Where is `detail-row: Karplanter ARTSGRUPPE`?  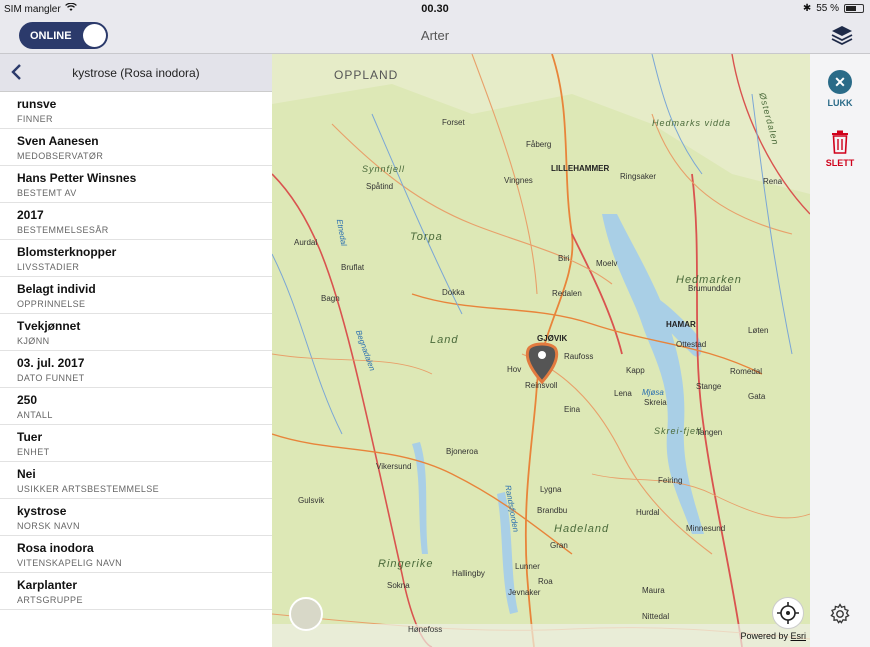 detail-row: Karplanter ARTSGRUPPE is located at coordinates (136, 591).